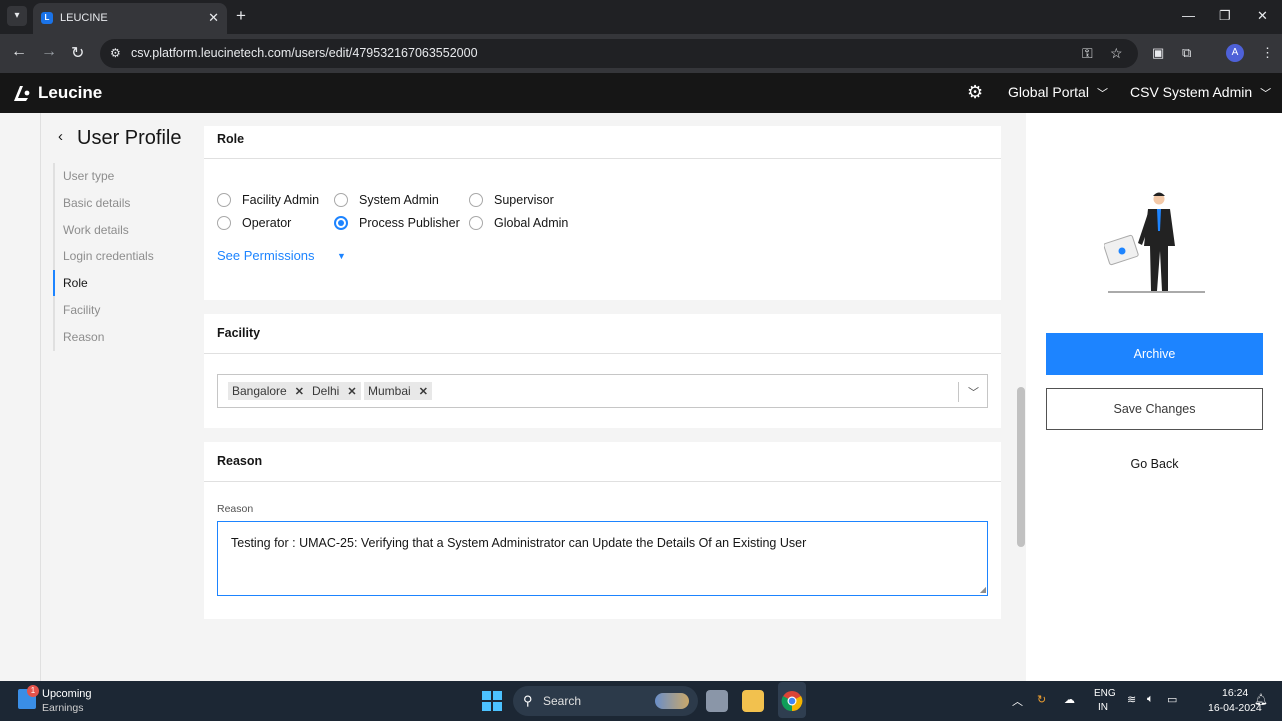  Describe the element at coordinates (341, 223) in the screenshot. I see `radio-button-selected` at that location.